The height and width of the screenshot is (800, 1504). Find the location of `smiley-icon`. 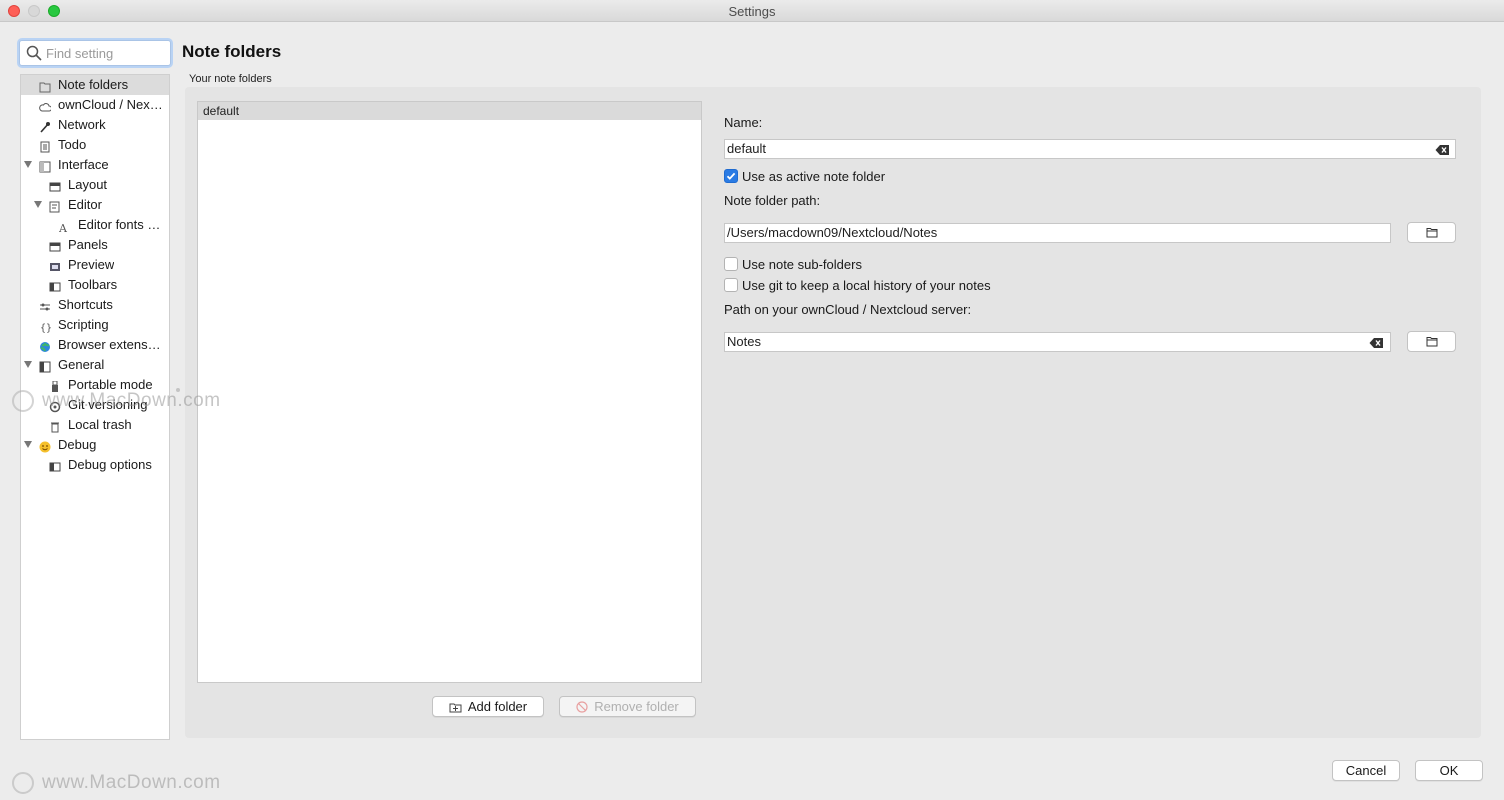

smiley-icon is located at coordinates (45, 446).